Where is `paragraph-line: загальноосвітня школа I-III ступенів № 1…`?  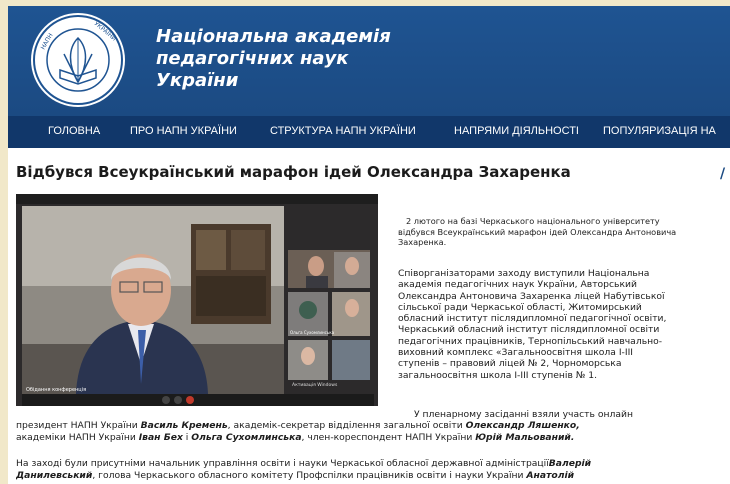
paragraph-line: загальноосвітня школа I-III ступенів № 1… is located at coordinates (498, 375).